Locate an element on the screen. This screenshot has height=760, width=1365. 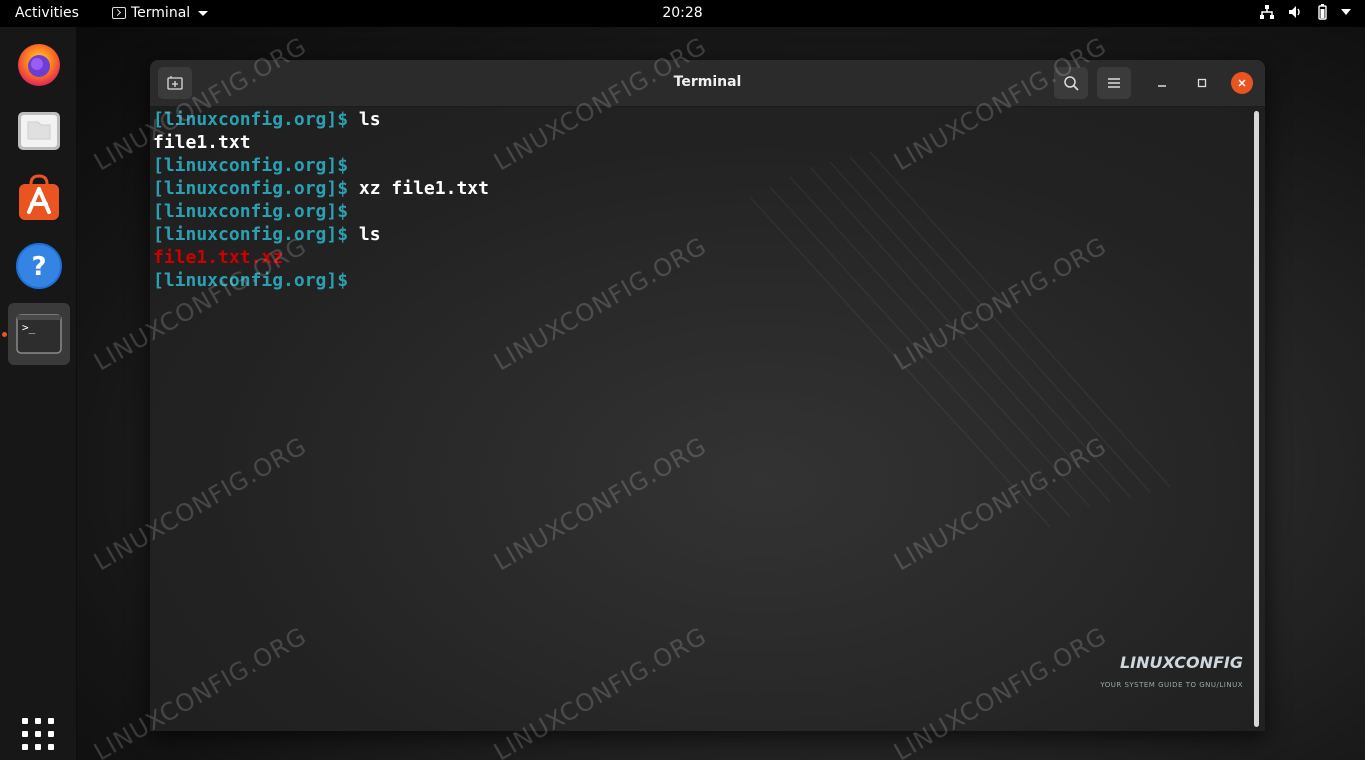
compressed-file-output: file1.txt.xz is located at coordinates (218, 257).